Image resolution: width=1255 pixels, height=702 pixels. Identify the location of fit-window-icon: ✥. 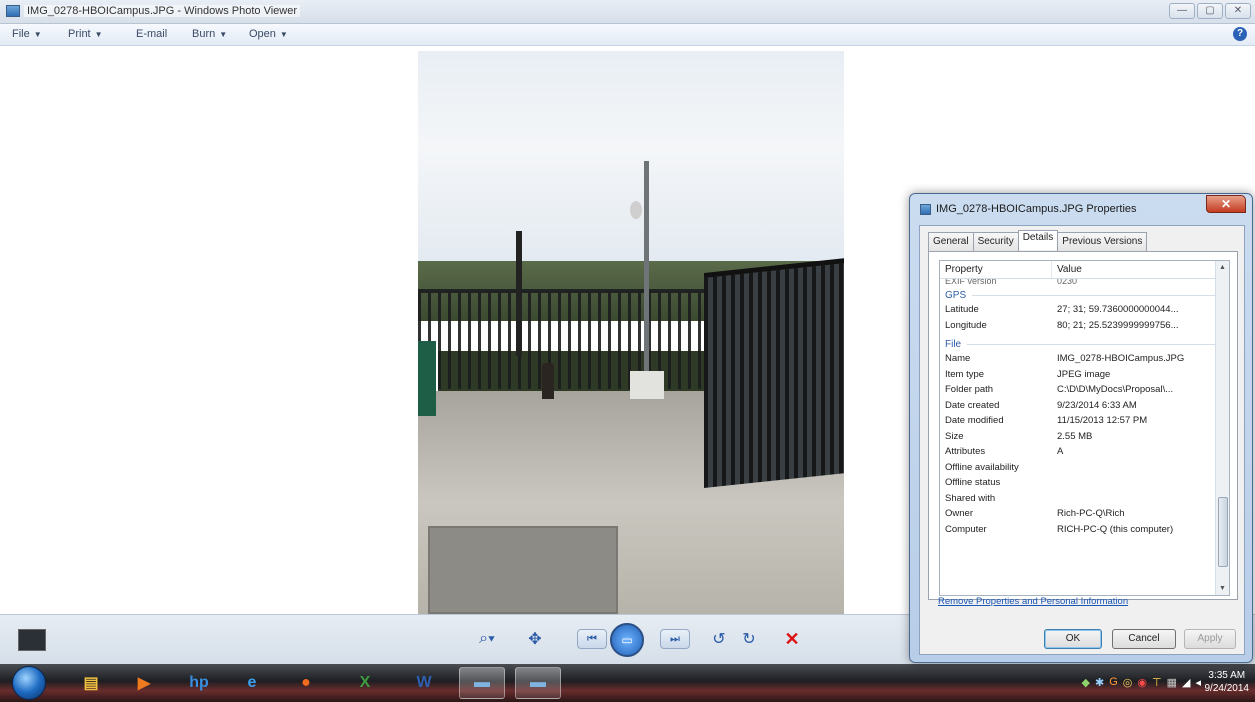
(535, 639).